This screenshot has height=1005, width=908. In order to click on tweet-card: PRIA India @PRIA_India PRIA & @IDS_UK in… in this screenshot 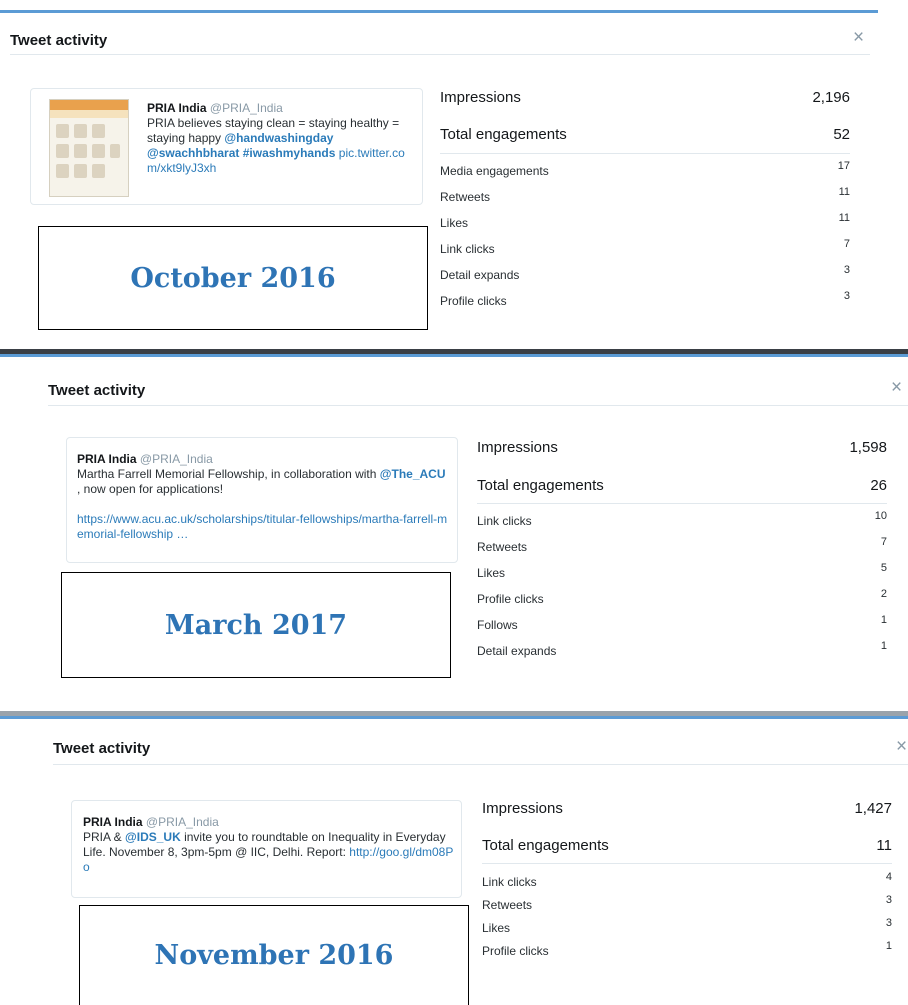, I will do `click(266, 849)`.